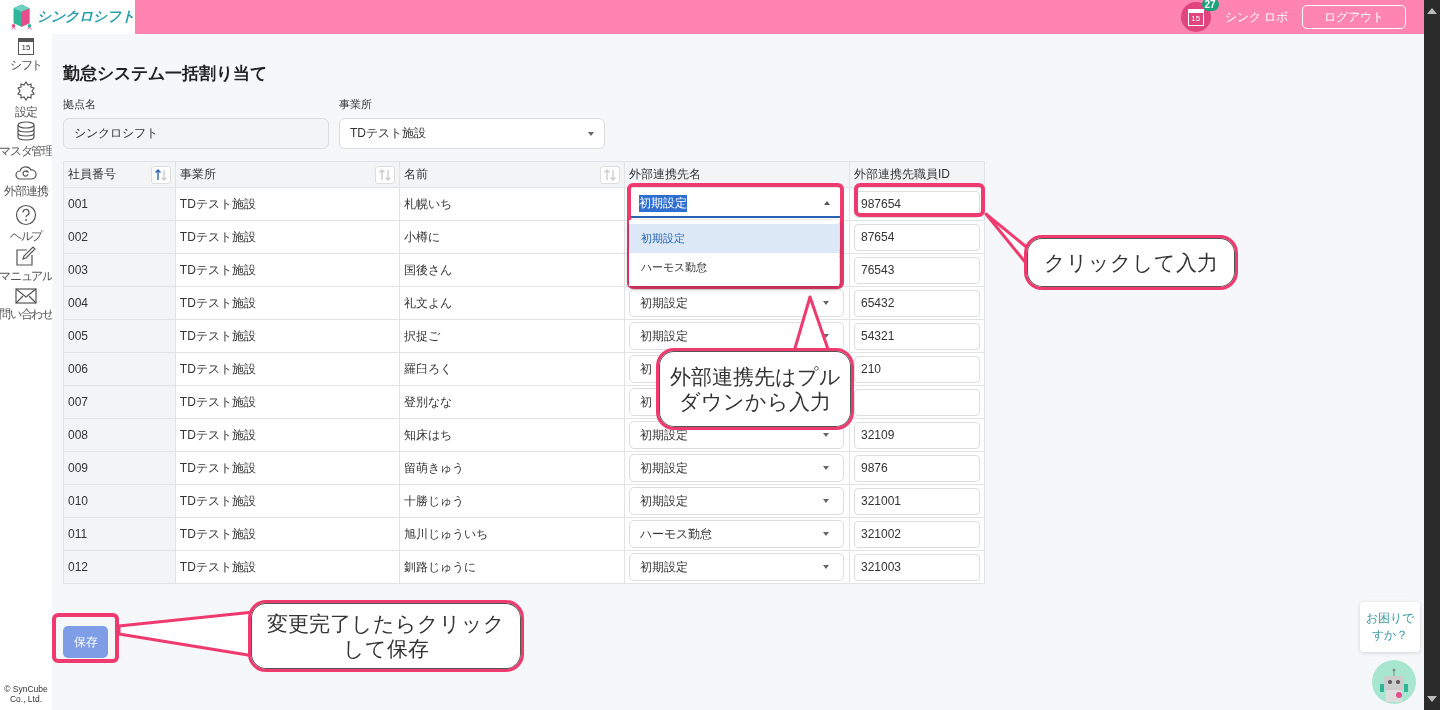  I want to click on edit-icon, so click(26, 255).